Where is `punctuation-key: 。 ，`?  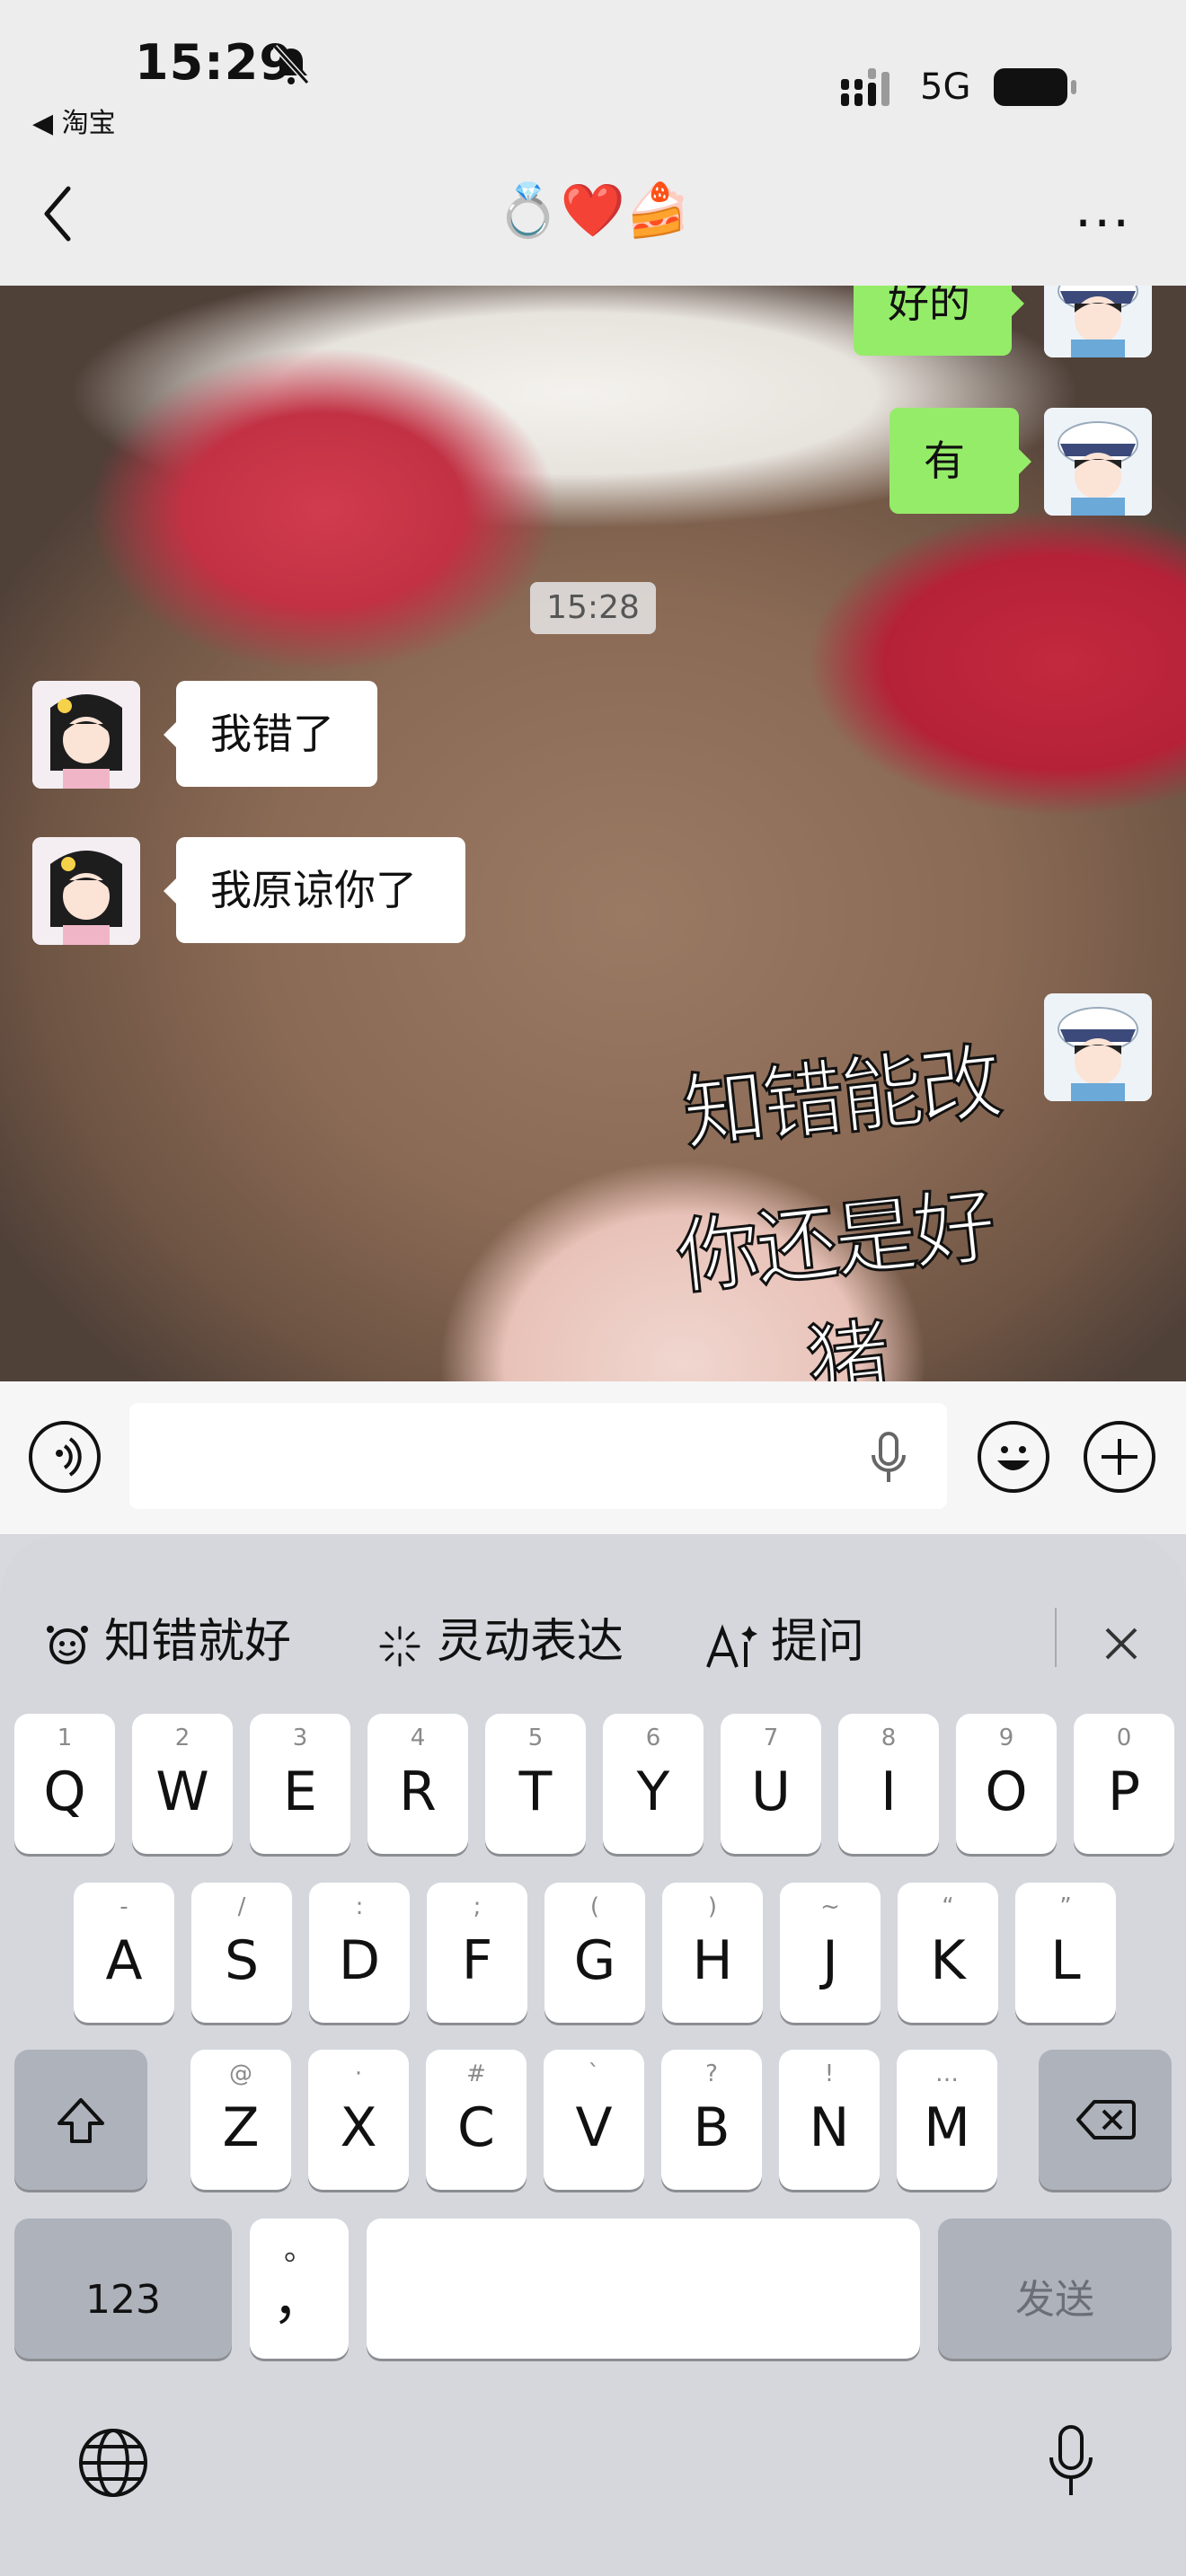
punctuation-key: 。 ， is located at coordinates (299, 2289).